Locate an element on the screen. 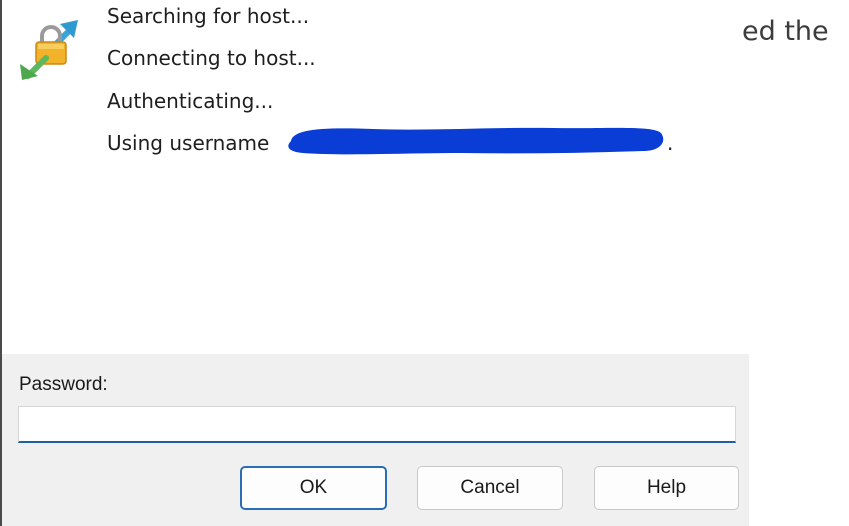 The width and height of the screenshot is (849, 526). log-line-username-period: . is located at coordinates (670, 143).